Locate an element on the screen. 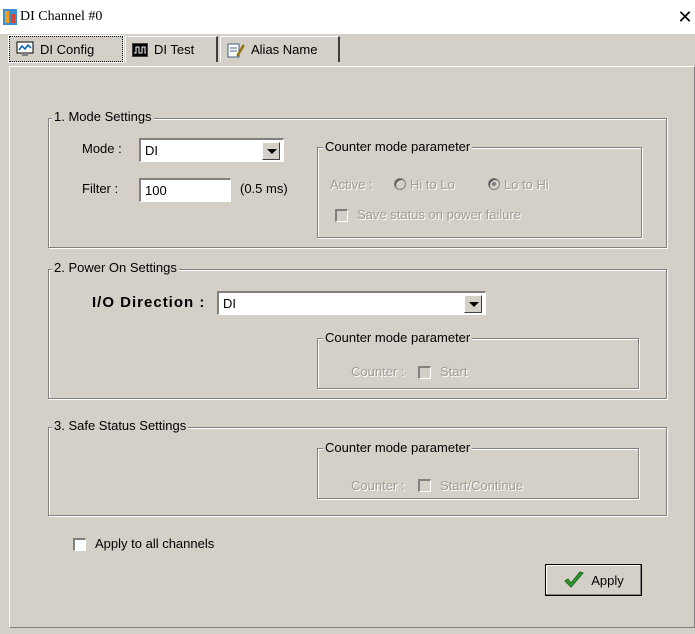 This screenshot has height=634, width=695. apply-all-checkbox is located at coordinates (79, 544).